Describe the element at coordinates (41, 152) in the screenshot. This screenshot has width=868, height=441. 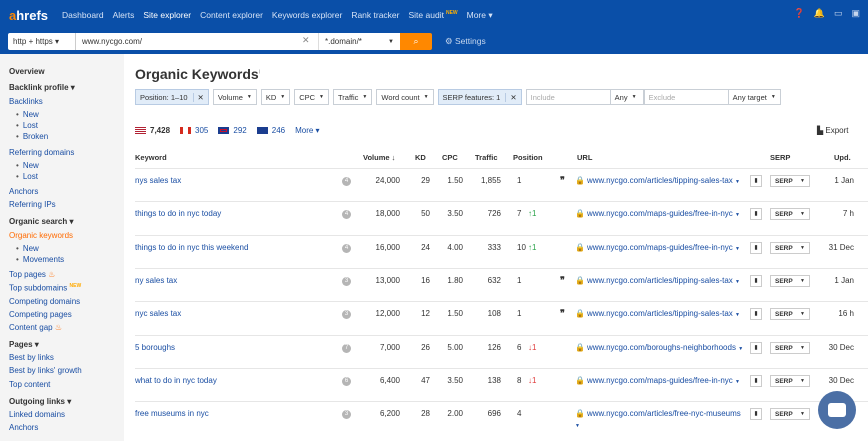
I see `sidebar-referring-domains: Referring domains` at that location.